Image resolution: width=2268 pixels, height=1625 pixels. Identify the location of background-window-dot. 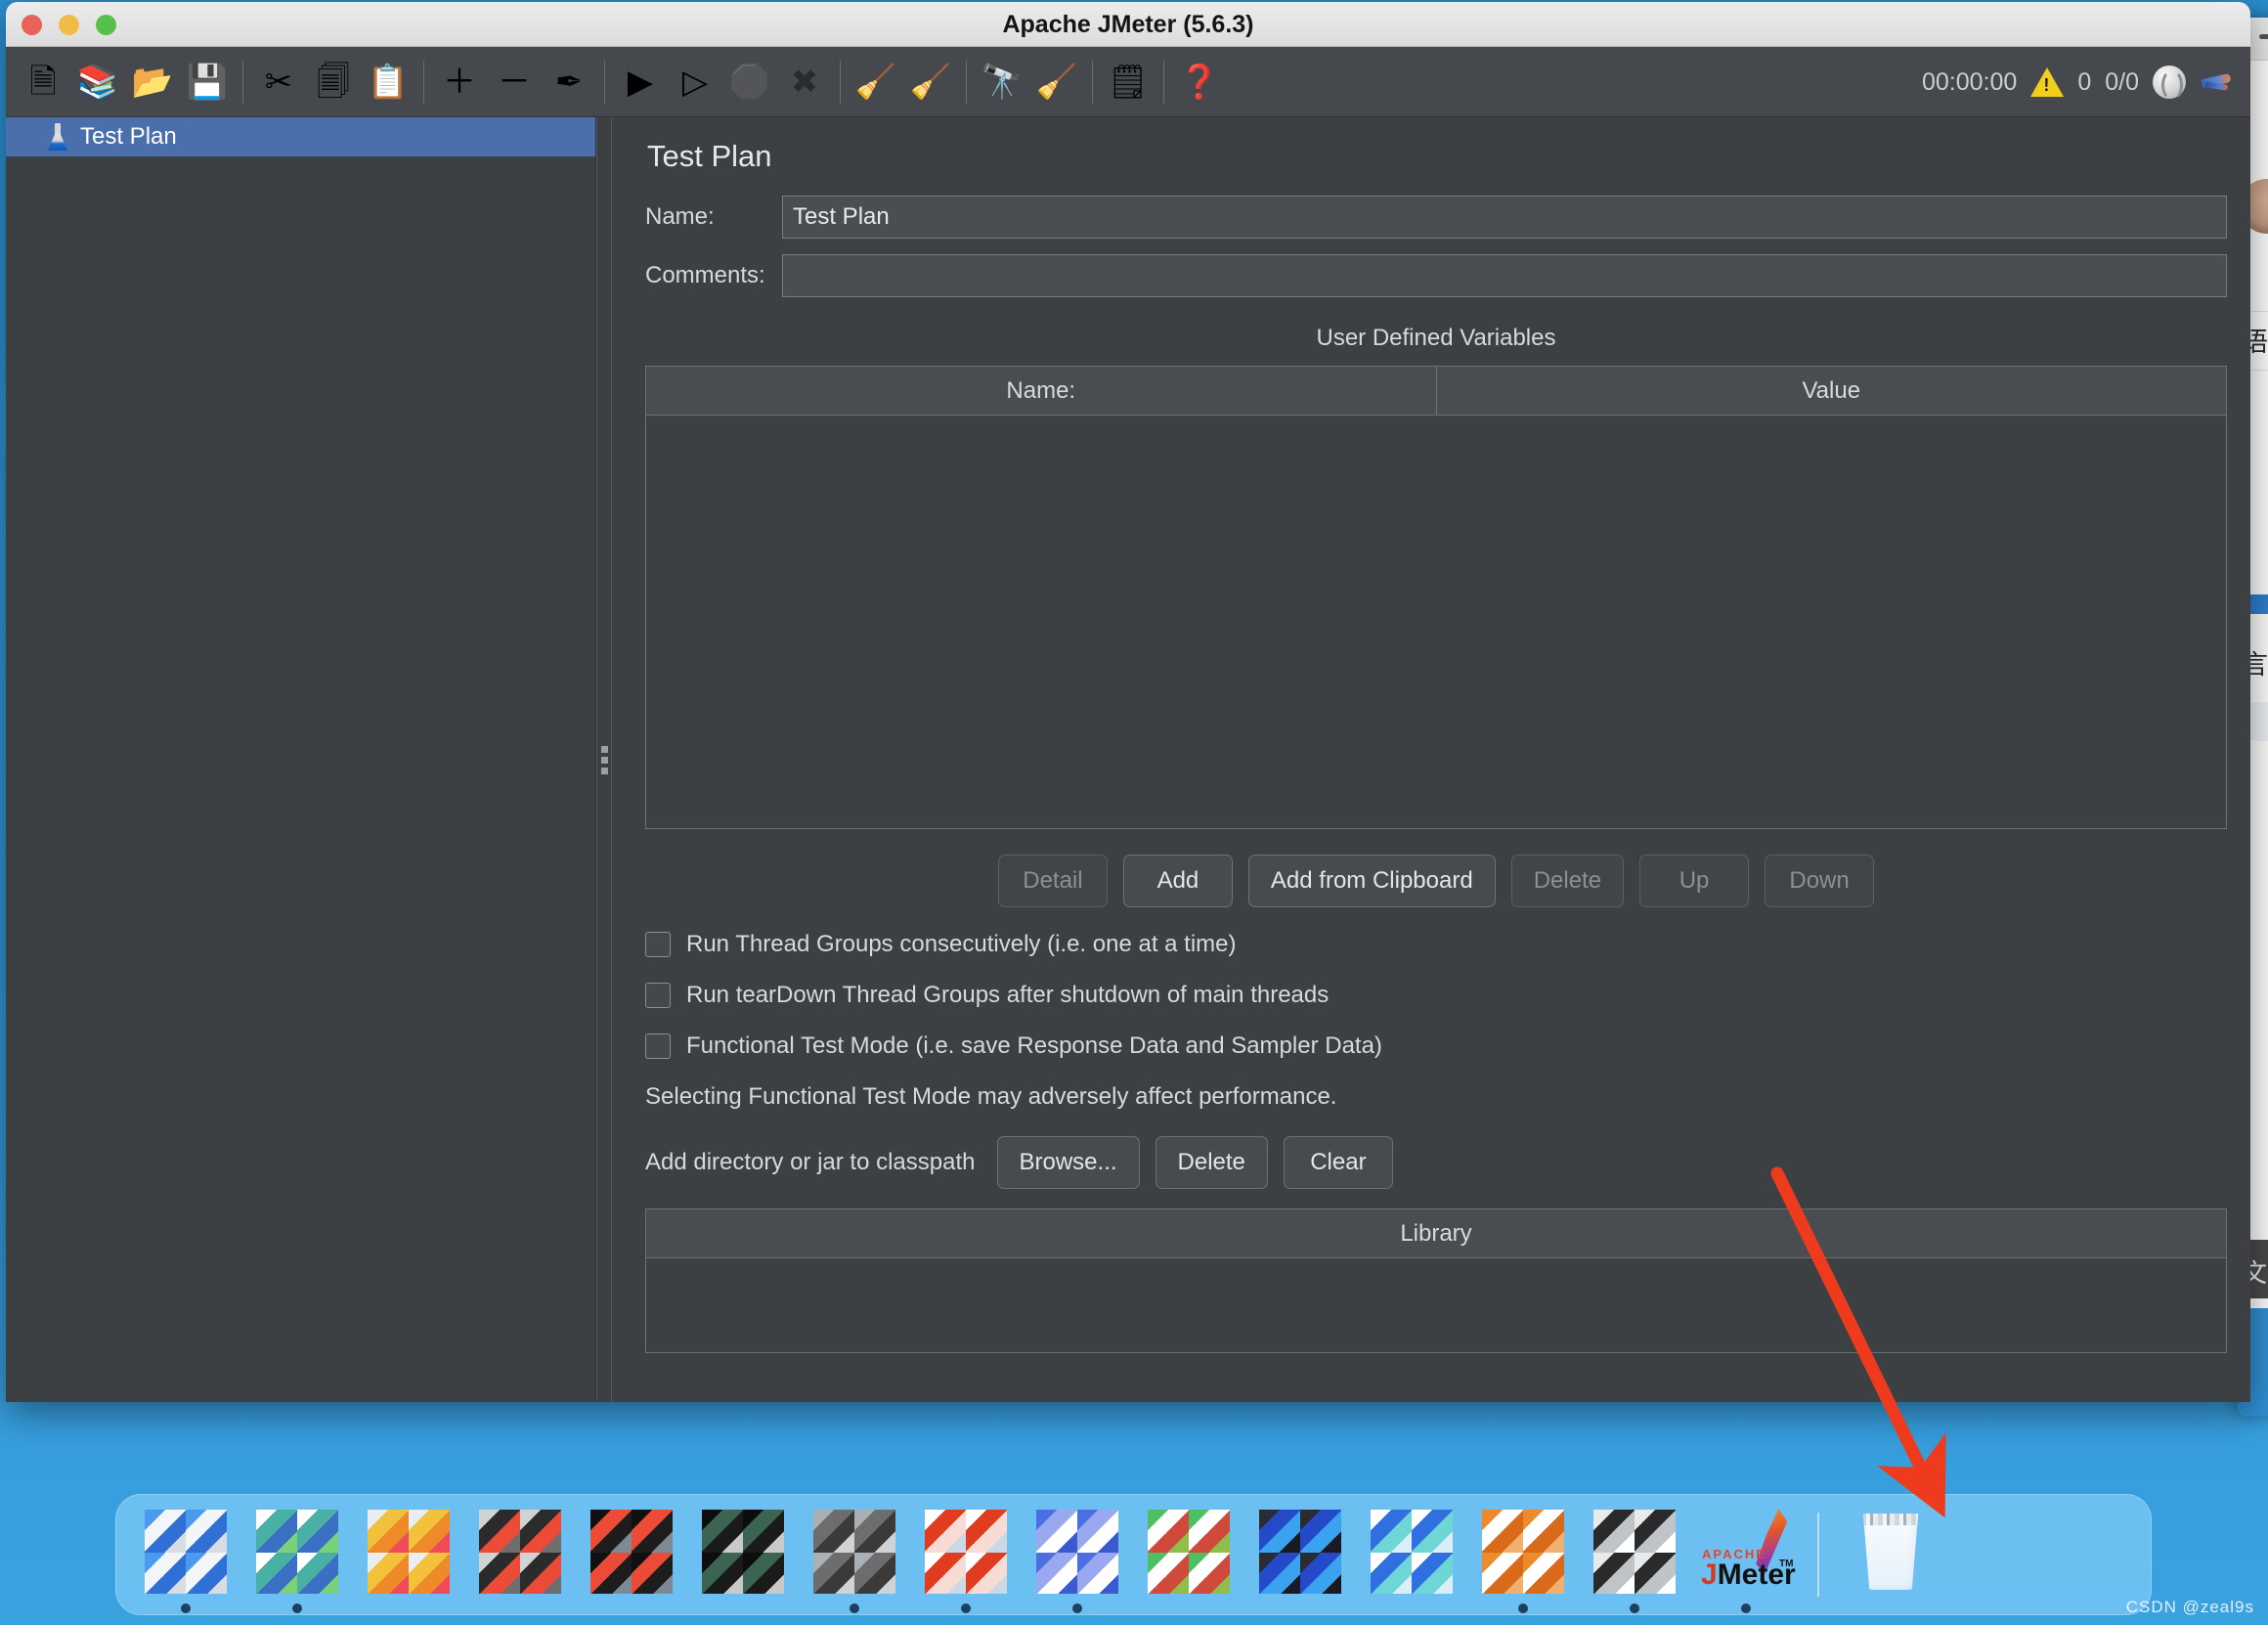
(2263, 37).